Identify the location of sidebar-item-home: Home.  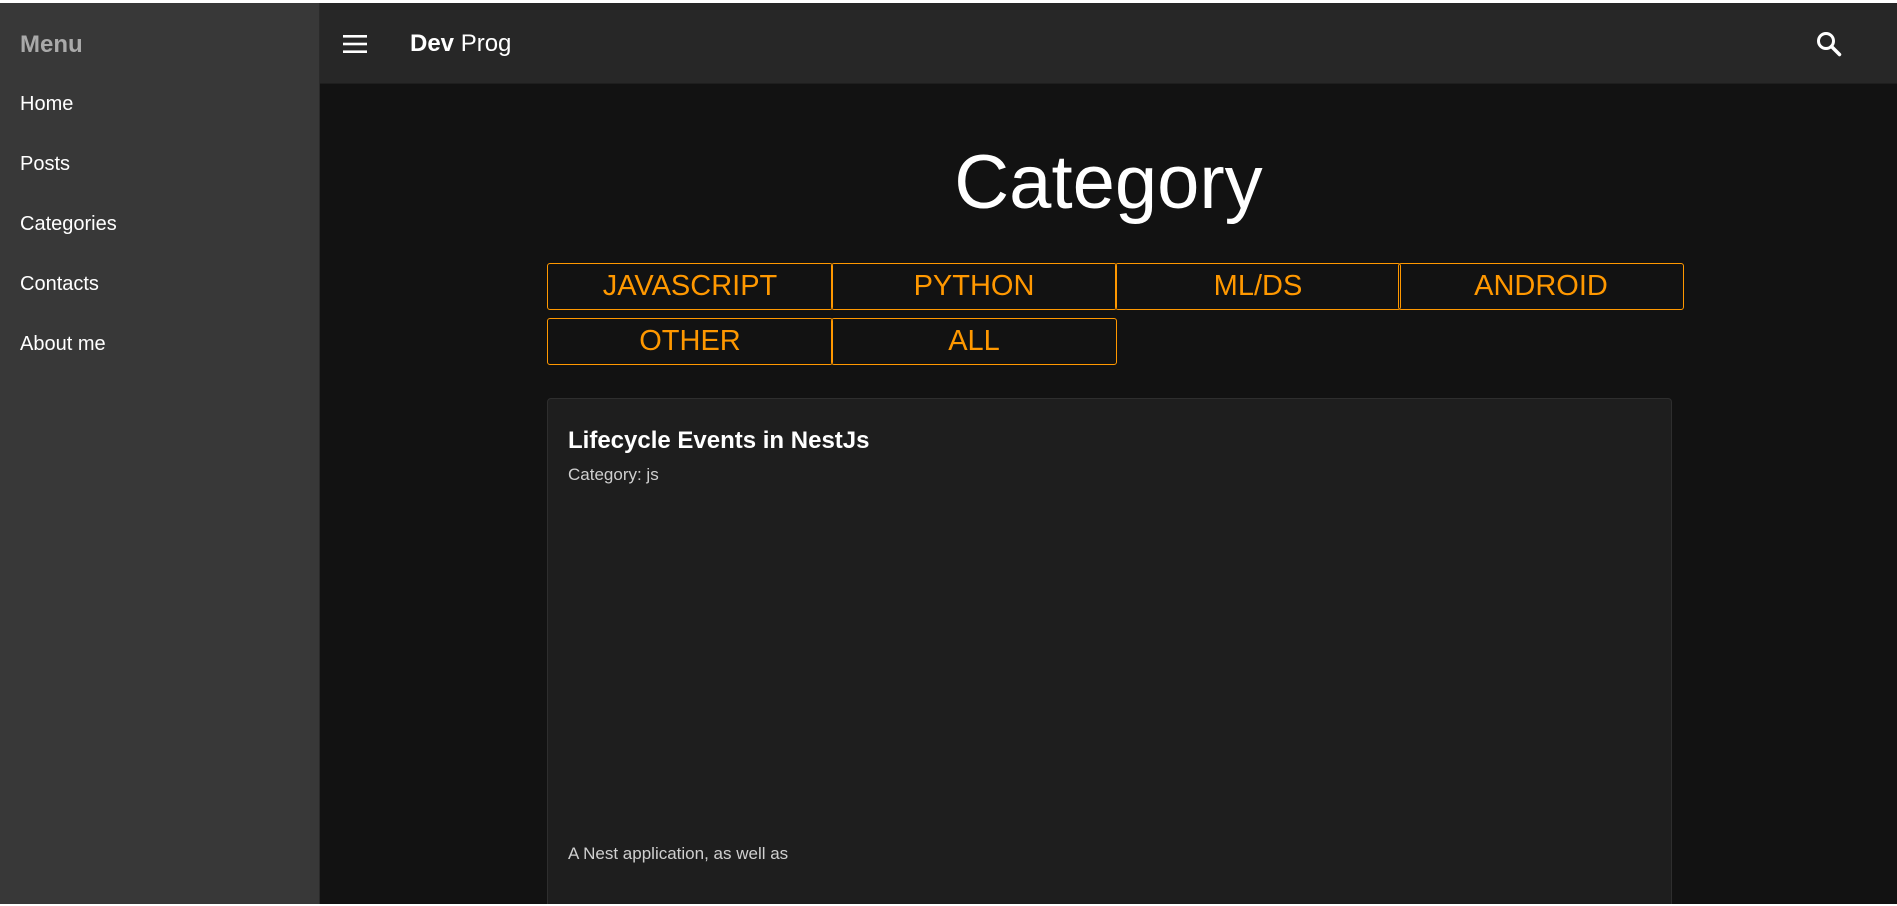
(46, 104).